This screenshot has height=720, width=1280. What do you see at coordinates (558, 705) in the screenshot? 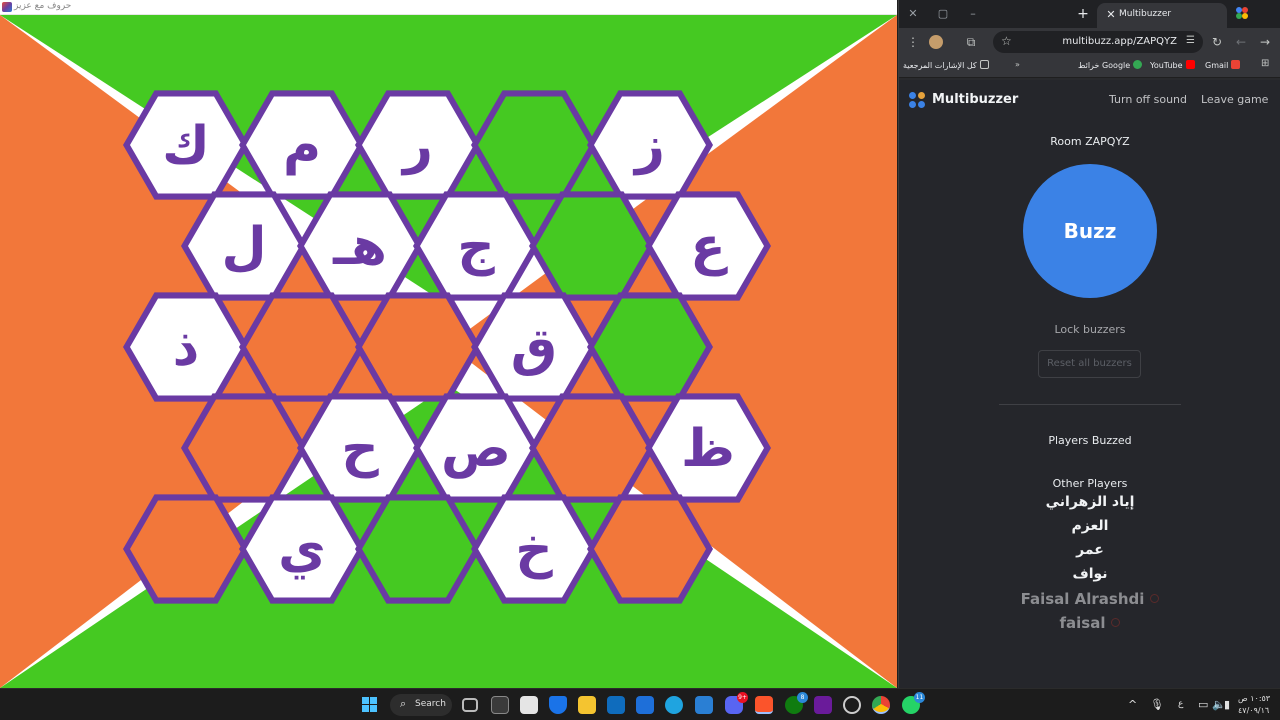
I see `defender-icon` at bounding box center [558, 705].